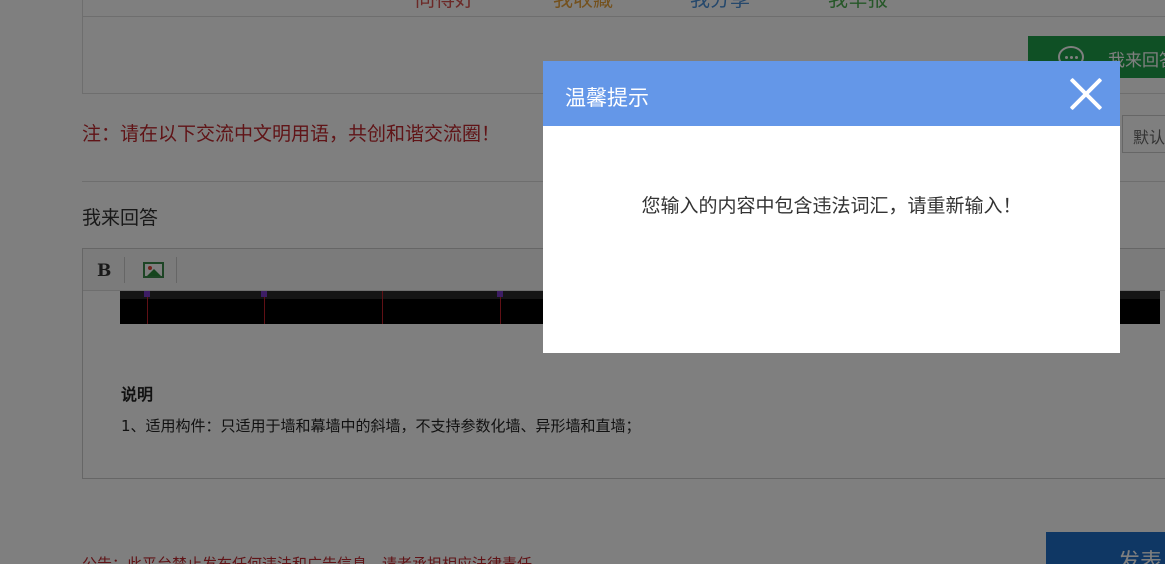 Image resolution: width=1165 pixels, height=564 pixels. Describe the element at coordinates (607, 98) in the screenshot. I see `dialog-title: 温馨提示` at that location.